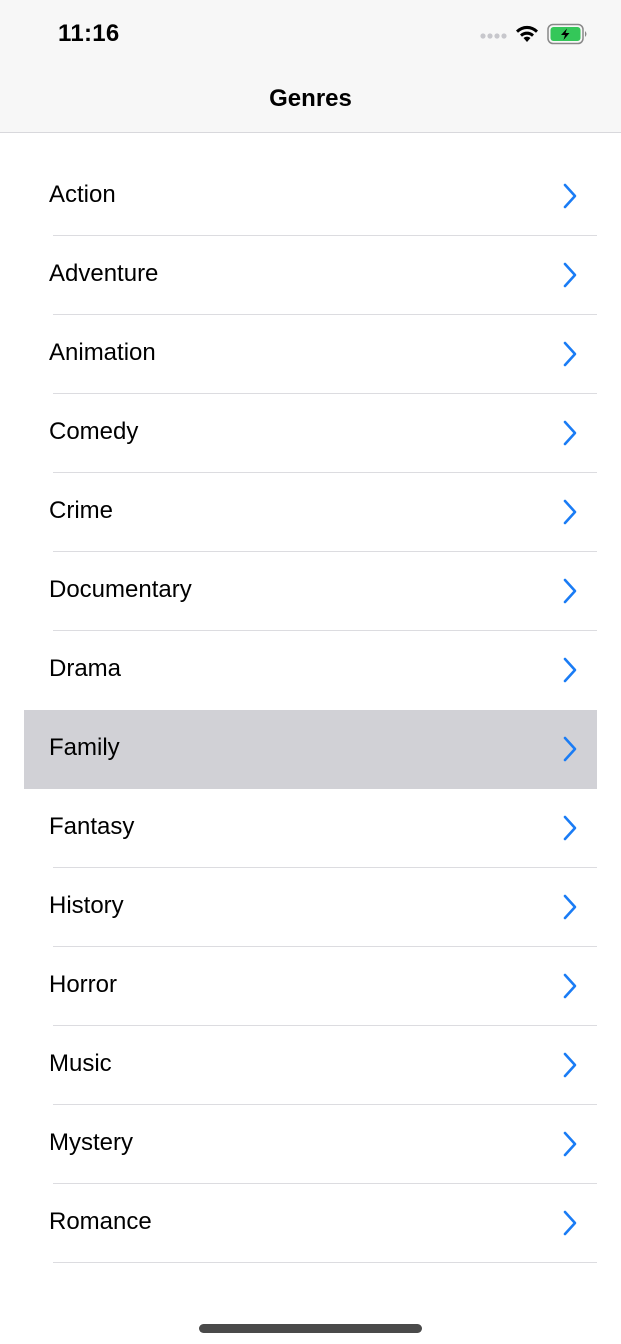  Describe the element at coordinates (120, 589) in the screenshot. I see `genre-label: Documentary` at that location.